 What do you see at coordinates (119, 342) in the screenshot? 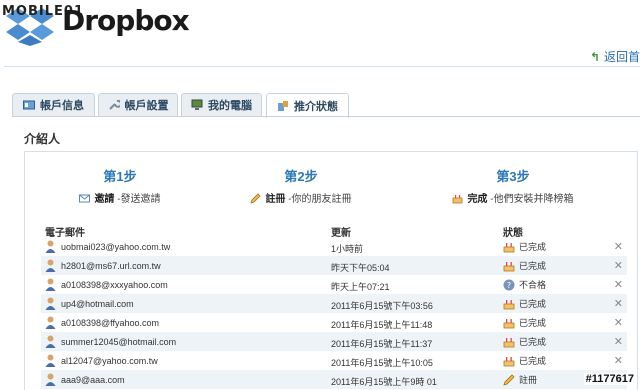
I see `row-email: summer12045@hotmail.com` at bounding box center [119, 342].